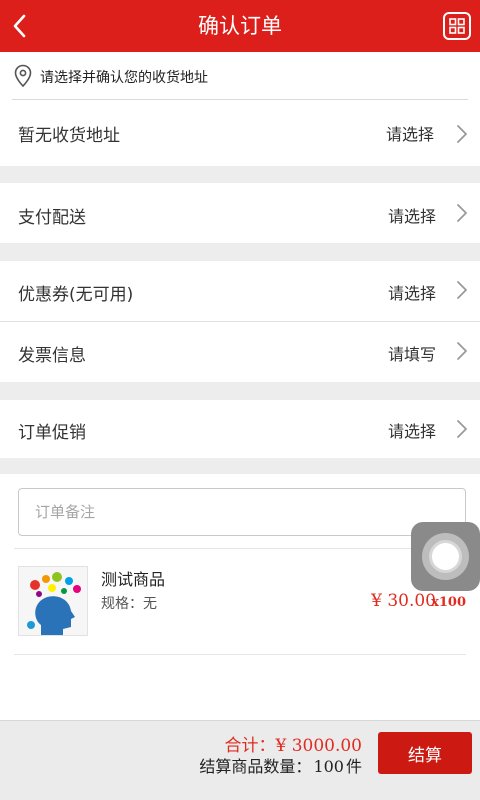  Describe the element at coordinates (240, 291) in the screenshot. I see `coupon-row: 优惠券(无可用) 请选择` at that location.